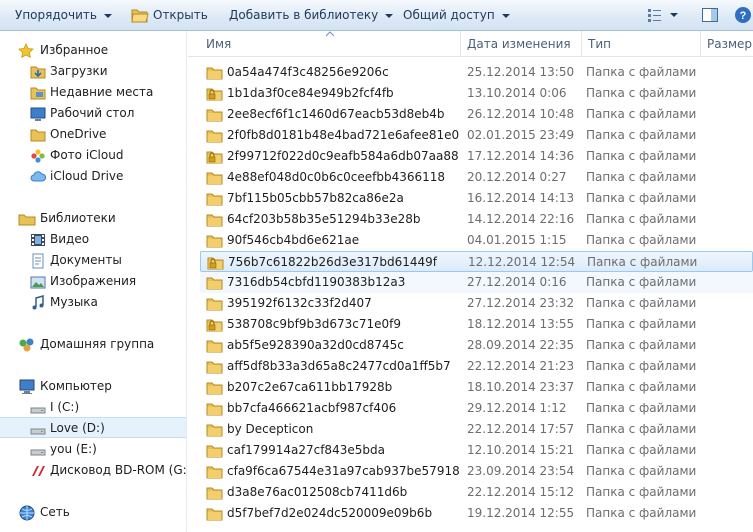  Describe the element at coordinates (38, 240) in the screenshot. I see `video-icon` at that location.